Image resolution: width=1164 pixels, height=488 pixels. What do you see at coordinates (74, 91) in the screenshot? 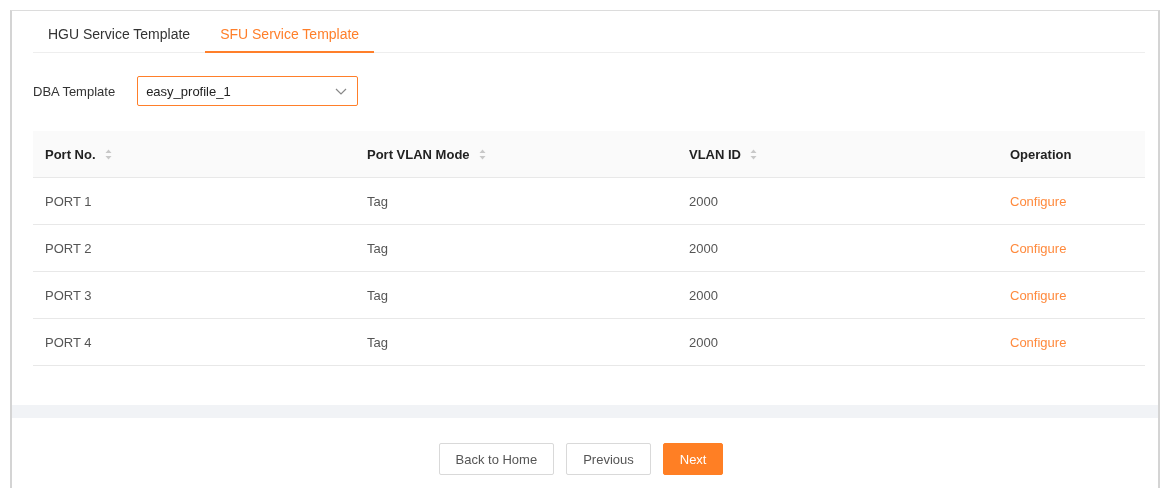
I see `field-label: DBA Template` at bounding box center [74, 91].